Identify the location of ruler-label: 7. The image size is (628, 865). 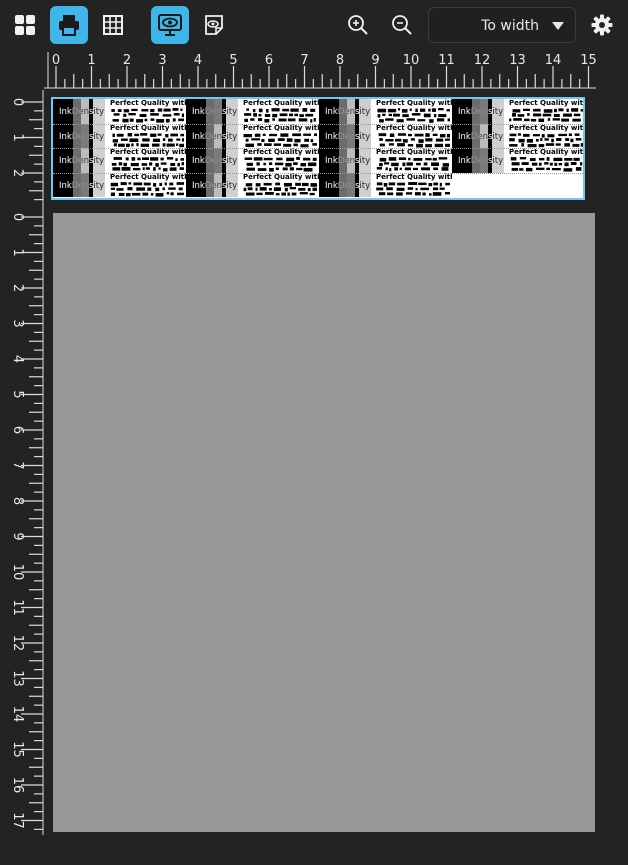
(304, 60).